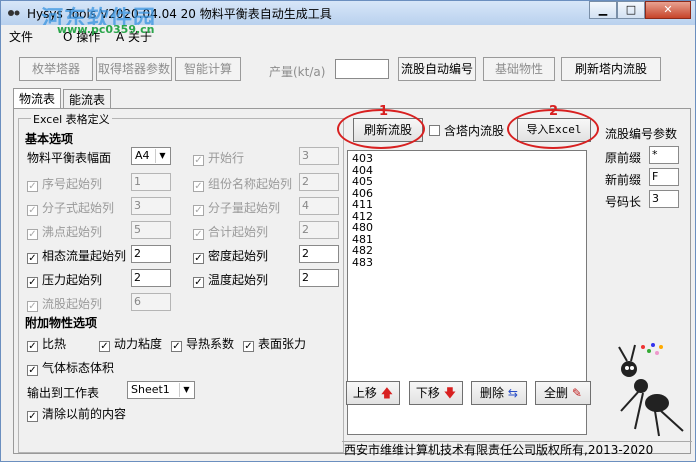 The image size is (696, 462). What do you see at coordinates (467, 170) in the screenshot?
I see `list-item: 404` at bounding box center [467, 170].